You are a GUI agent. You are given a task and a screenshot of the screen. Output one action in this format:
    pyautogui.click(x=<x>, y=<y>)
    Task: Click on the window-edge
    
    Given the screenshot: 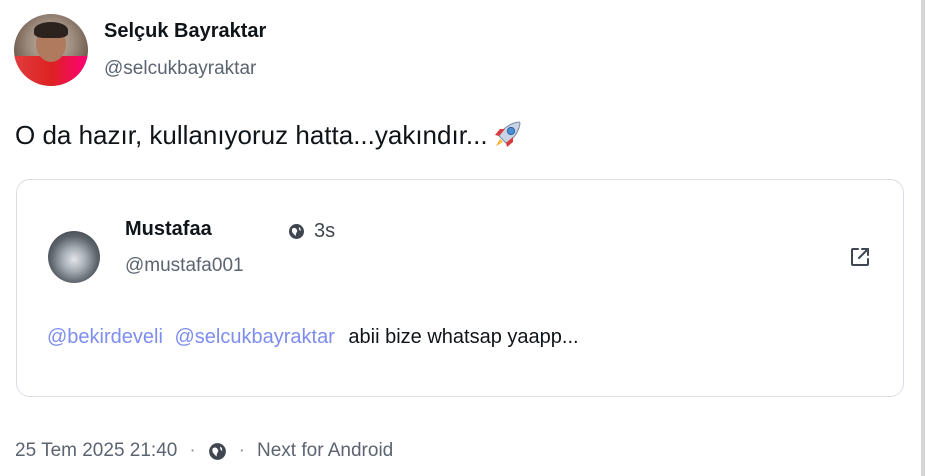 What is the action you would take?
    pyautogui.click(x=923, y=238)
    